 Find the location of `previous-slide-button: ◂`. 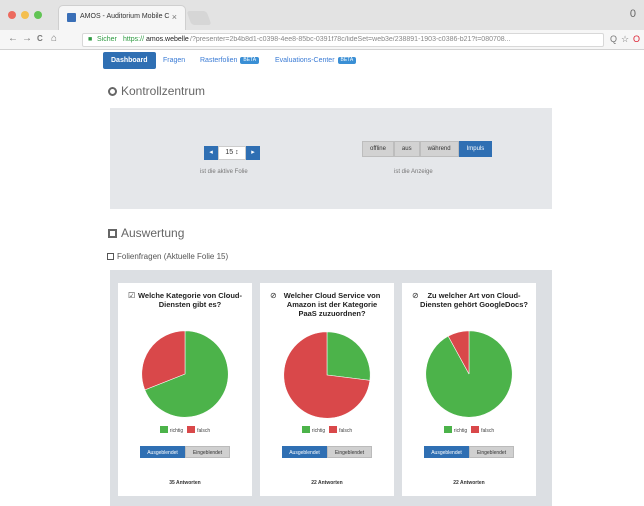

previous-slide-button: ◂ is located at coordinates (211, 153).